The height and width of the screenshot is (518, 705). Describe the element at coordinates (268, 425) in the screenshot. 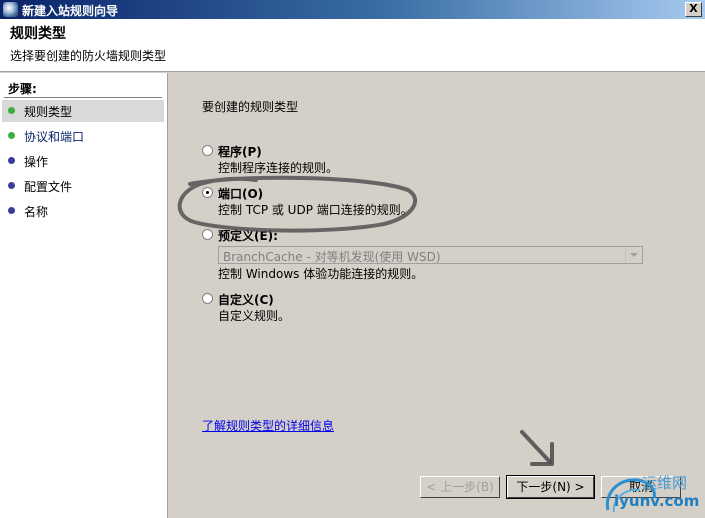

I see `learn-more-link: 了解规则类型的详细信息` at that location.